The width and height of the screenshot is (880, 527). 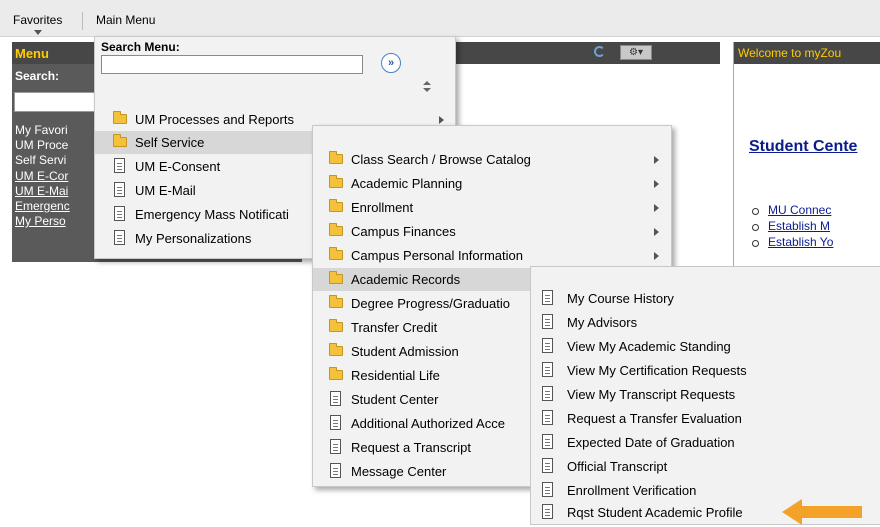 What do you see at coordinates (617, 466) in the screenshot?
I see `ar-item-label: Official Transcript` at bounding box center [617, 466].